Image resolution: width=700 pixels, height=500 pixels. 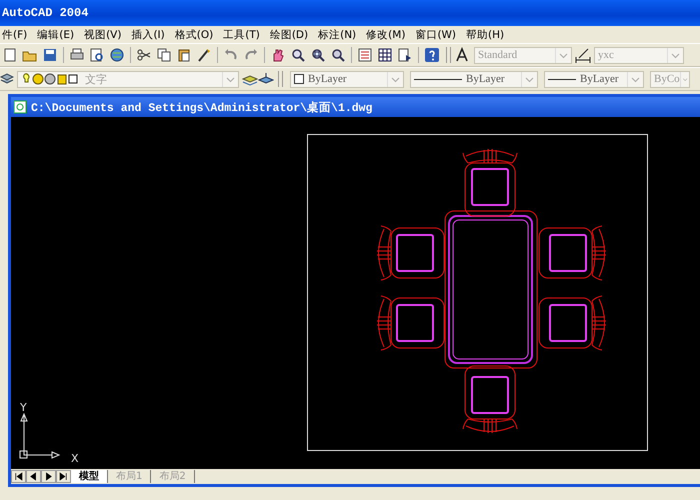 I want to click on dimension-style-icon, so click(x=583, y=55).